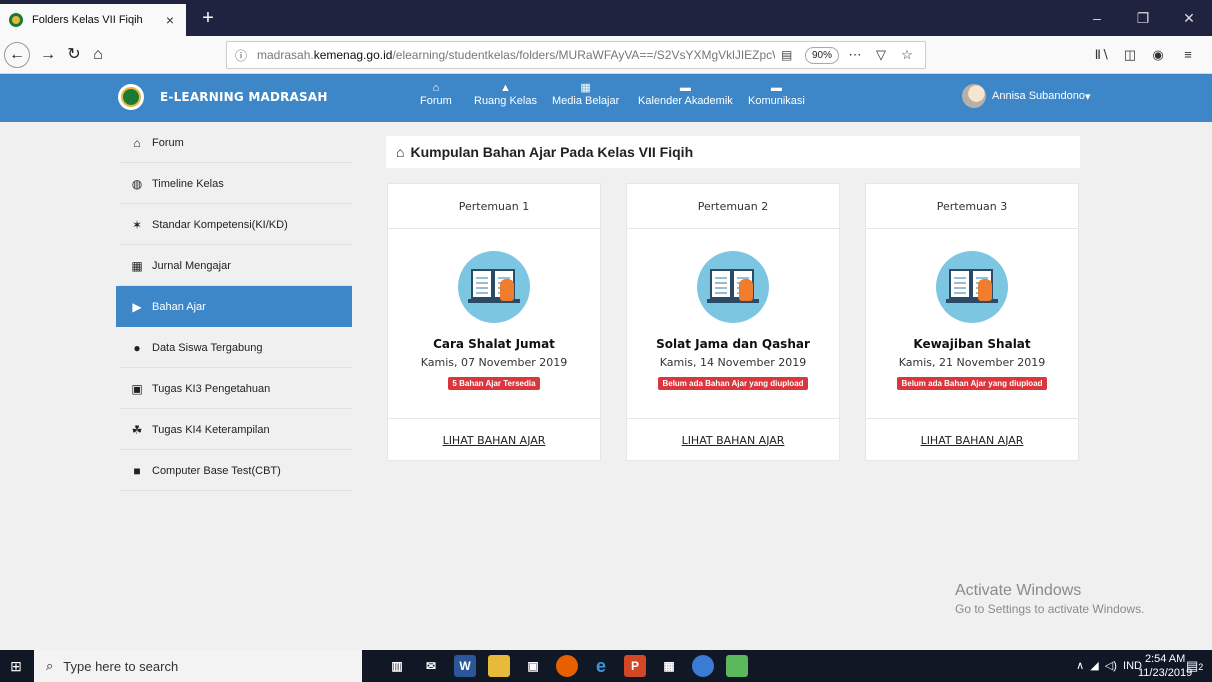 This screenshot has width=1212, height=682. What do you see at coordinates (137, 470) in the screenshot?
I see `edit-icon: ■` at bounding box center [137, 470].